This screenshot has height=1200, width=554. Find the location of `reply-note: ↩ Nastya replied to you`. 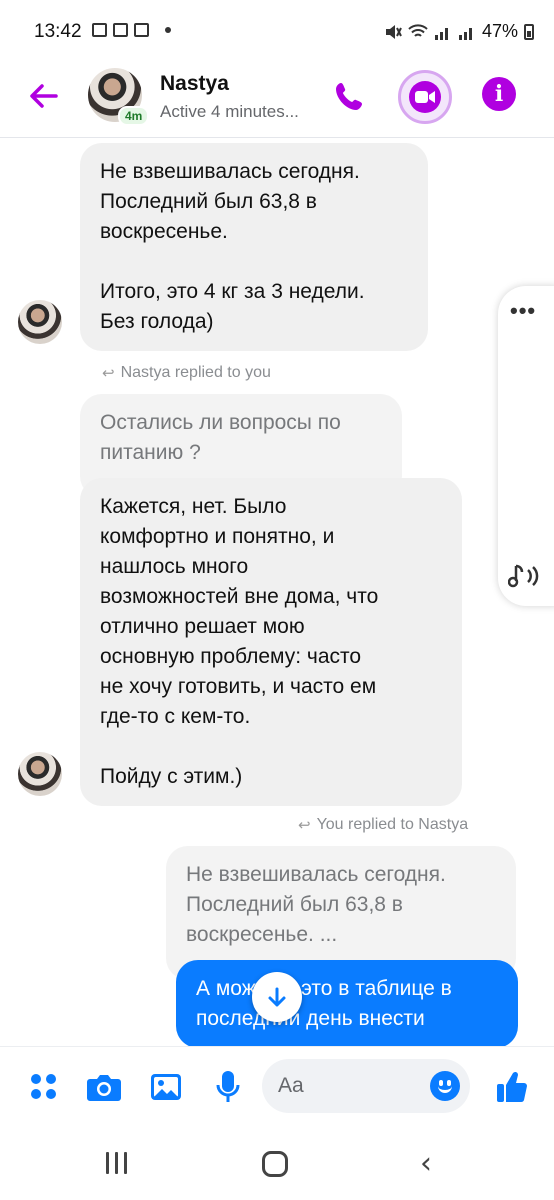

reply-note: ↩ Nastya replied to you is located at coordinates (186, 373).